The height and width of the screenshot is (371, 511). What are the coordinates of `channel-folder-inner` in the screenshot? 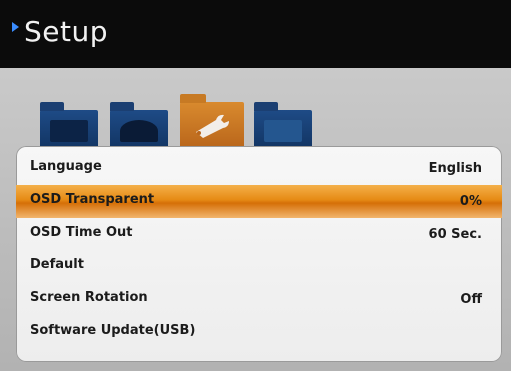 It's located at (283, 131).